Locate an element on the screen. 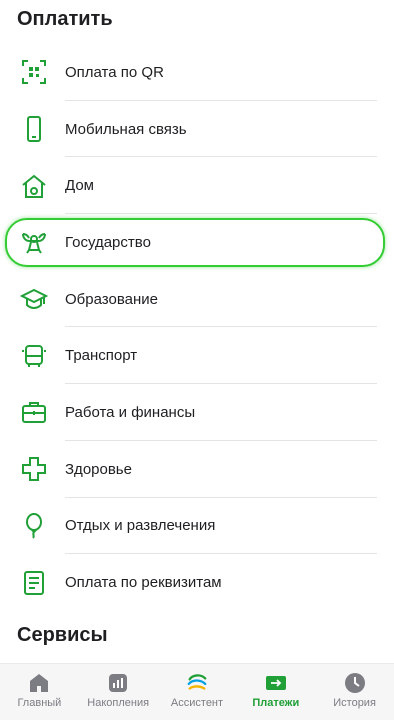 This screenshot has width=394, height=720. pay-item-label: Работа и финансы is located at coordinates (130, 412).